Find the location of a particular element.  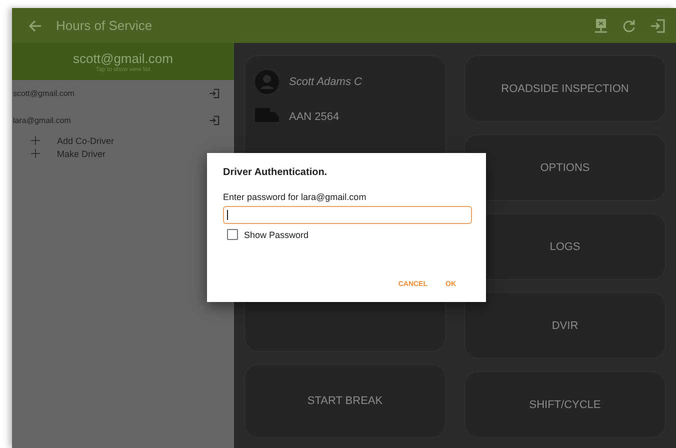

vehicle-number: AAN 2564 is located at coordinates (314, 117).